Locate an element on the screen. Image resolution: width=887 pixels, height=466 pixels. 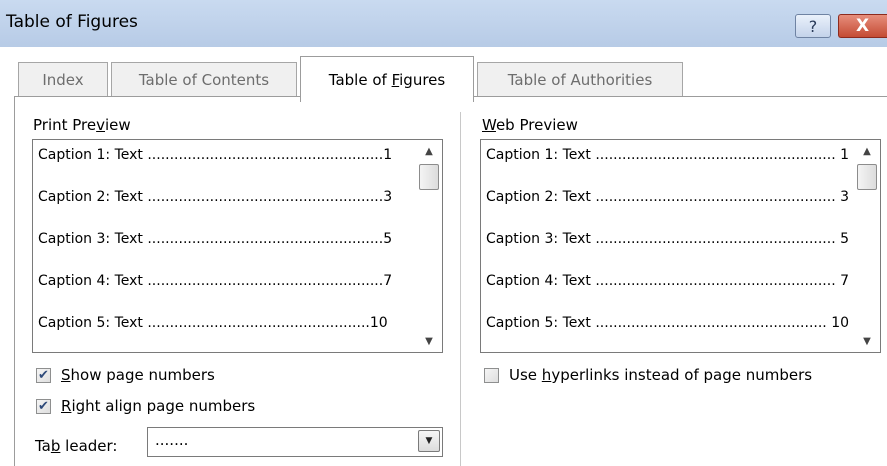
right-align-page-numbers-checkbox: ✔ Right align page numbers is located at coordinates (145, 406).